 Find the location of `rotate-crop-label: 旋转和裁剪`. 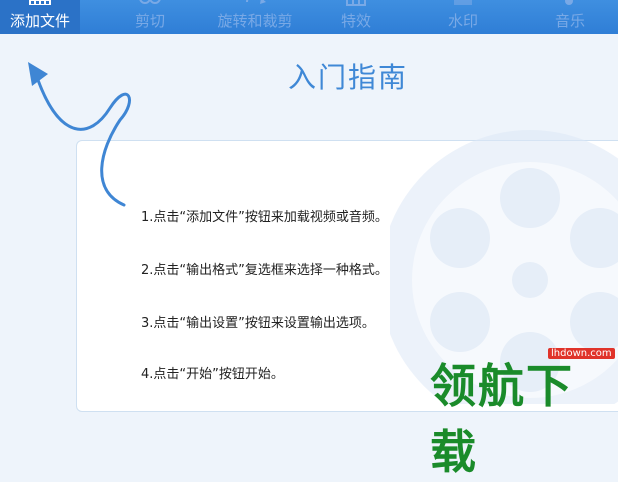

rotate-crop-label: 旋转和裁剪 is located at coordinates (255, 21).